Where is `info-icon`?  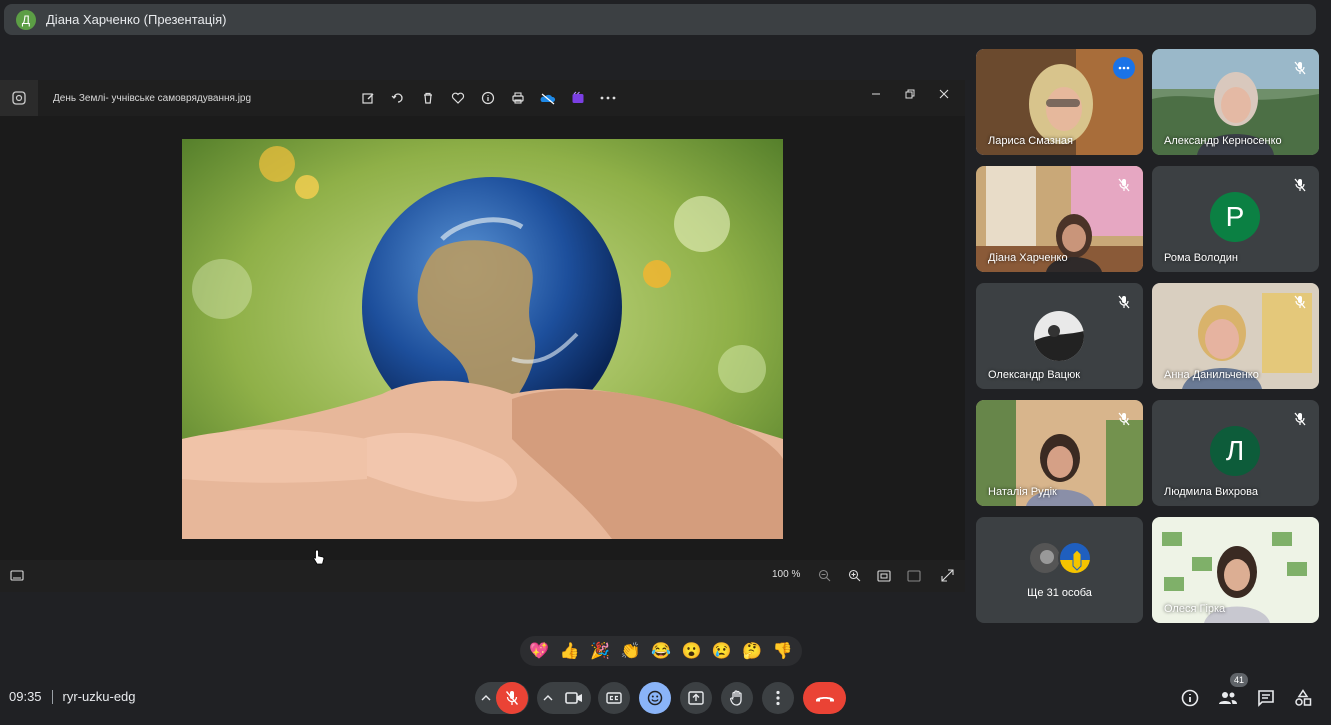
info-icon is located at coordinates (488, 98).